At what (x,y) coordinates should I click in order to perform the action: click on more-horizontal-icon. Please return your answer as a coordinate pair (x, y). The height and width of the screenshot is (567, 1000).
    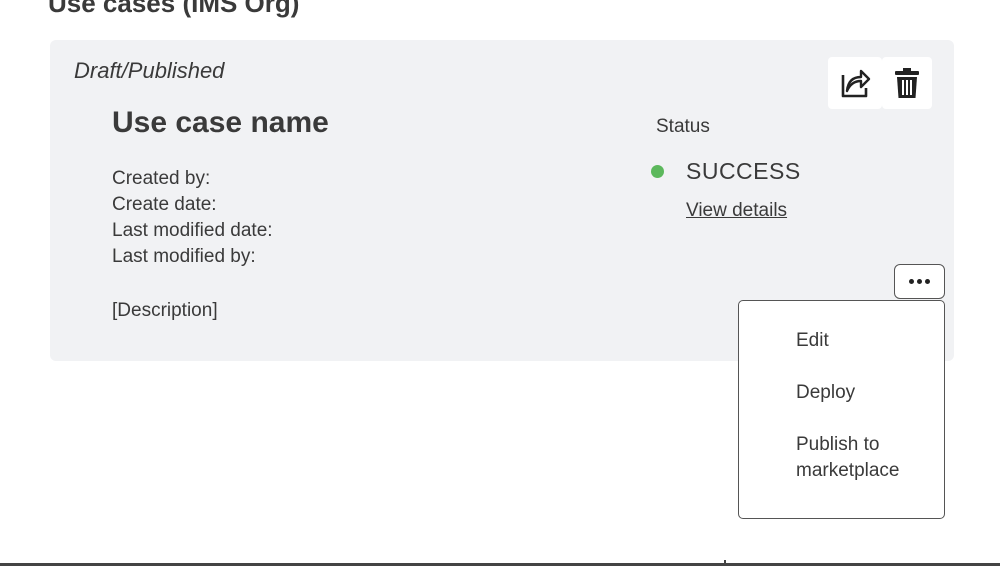
    Looking at the image, I should click on (911, 281).